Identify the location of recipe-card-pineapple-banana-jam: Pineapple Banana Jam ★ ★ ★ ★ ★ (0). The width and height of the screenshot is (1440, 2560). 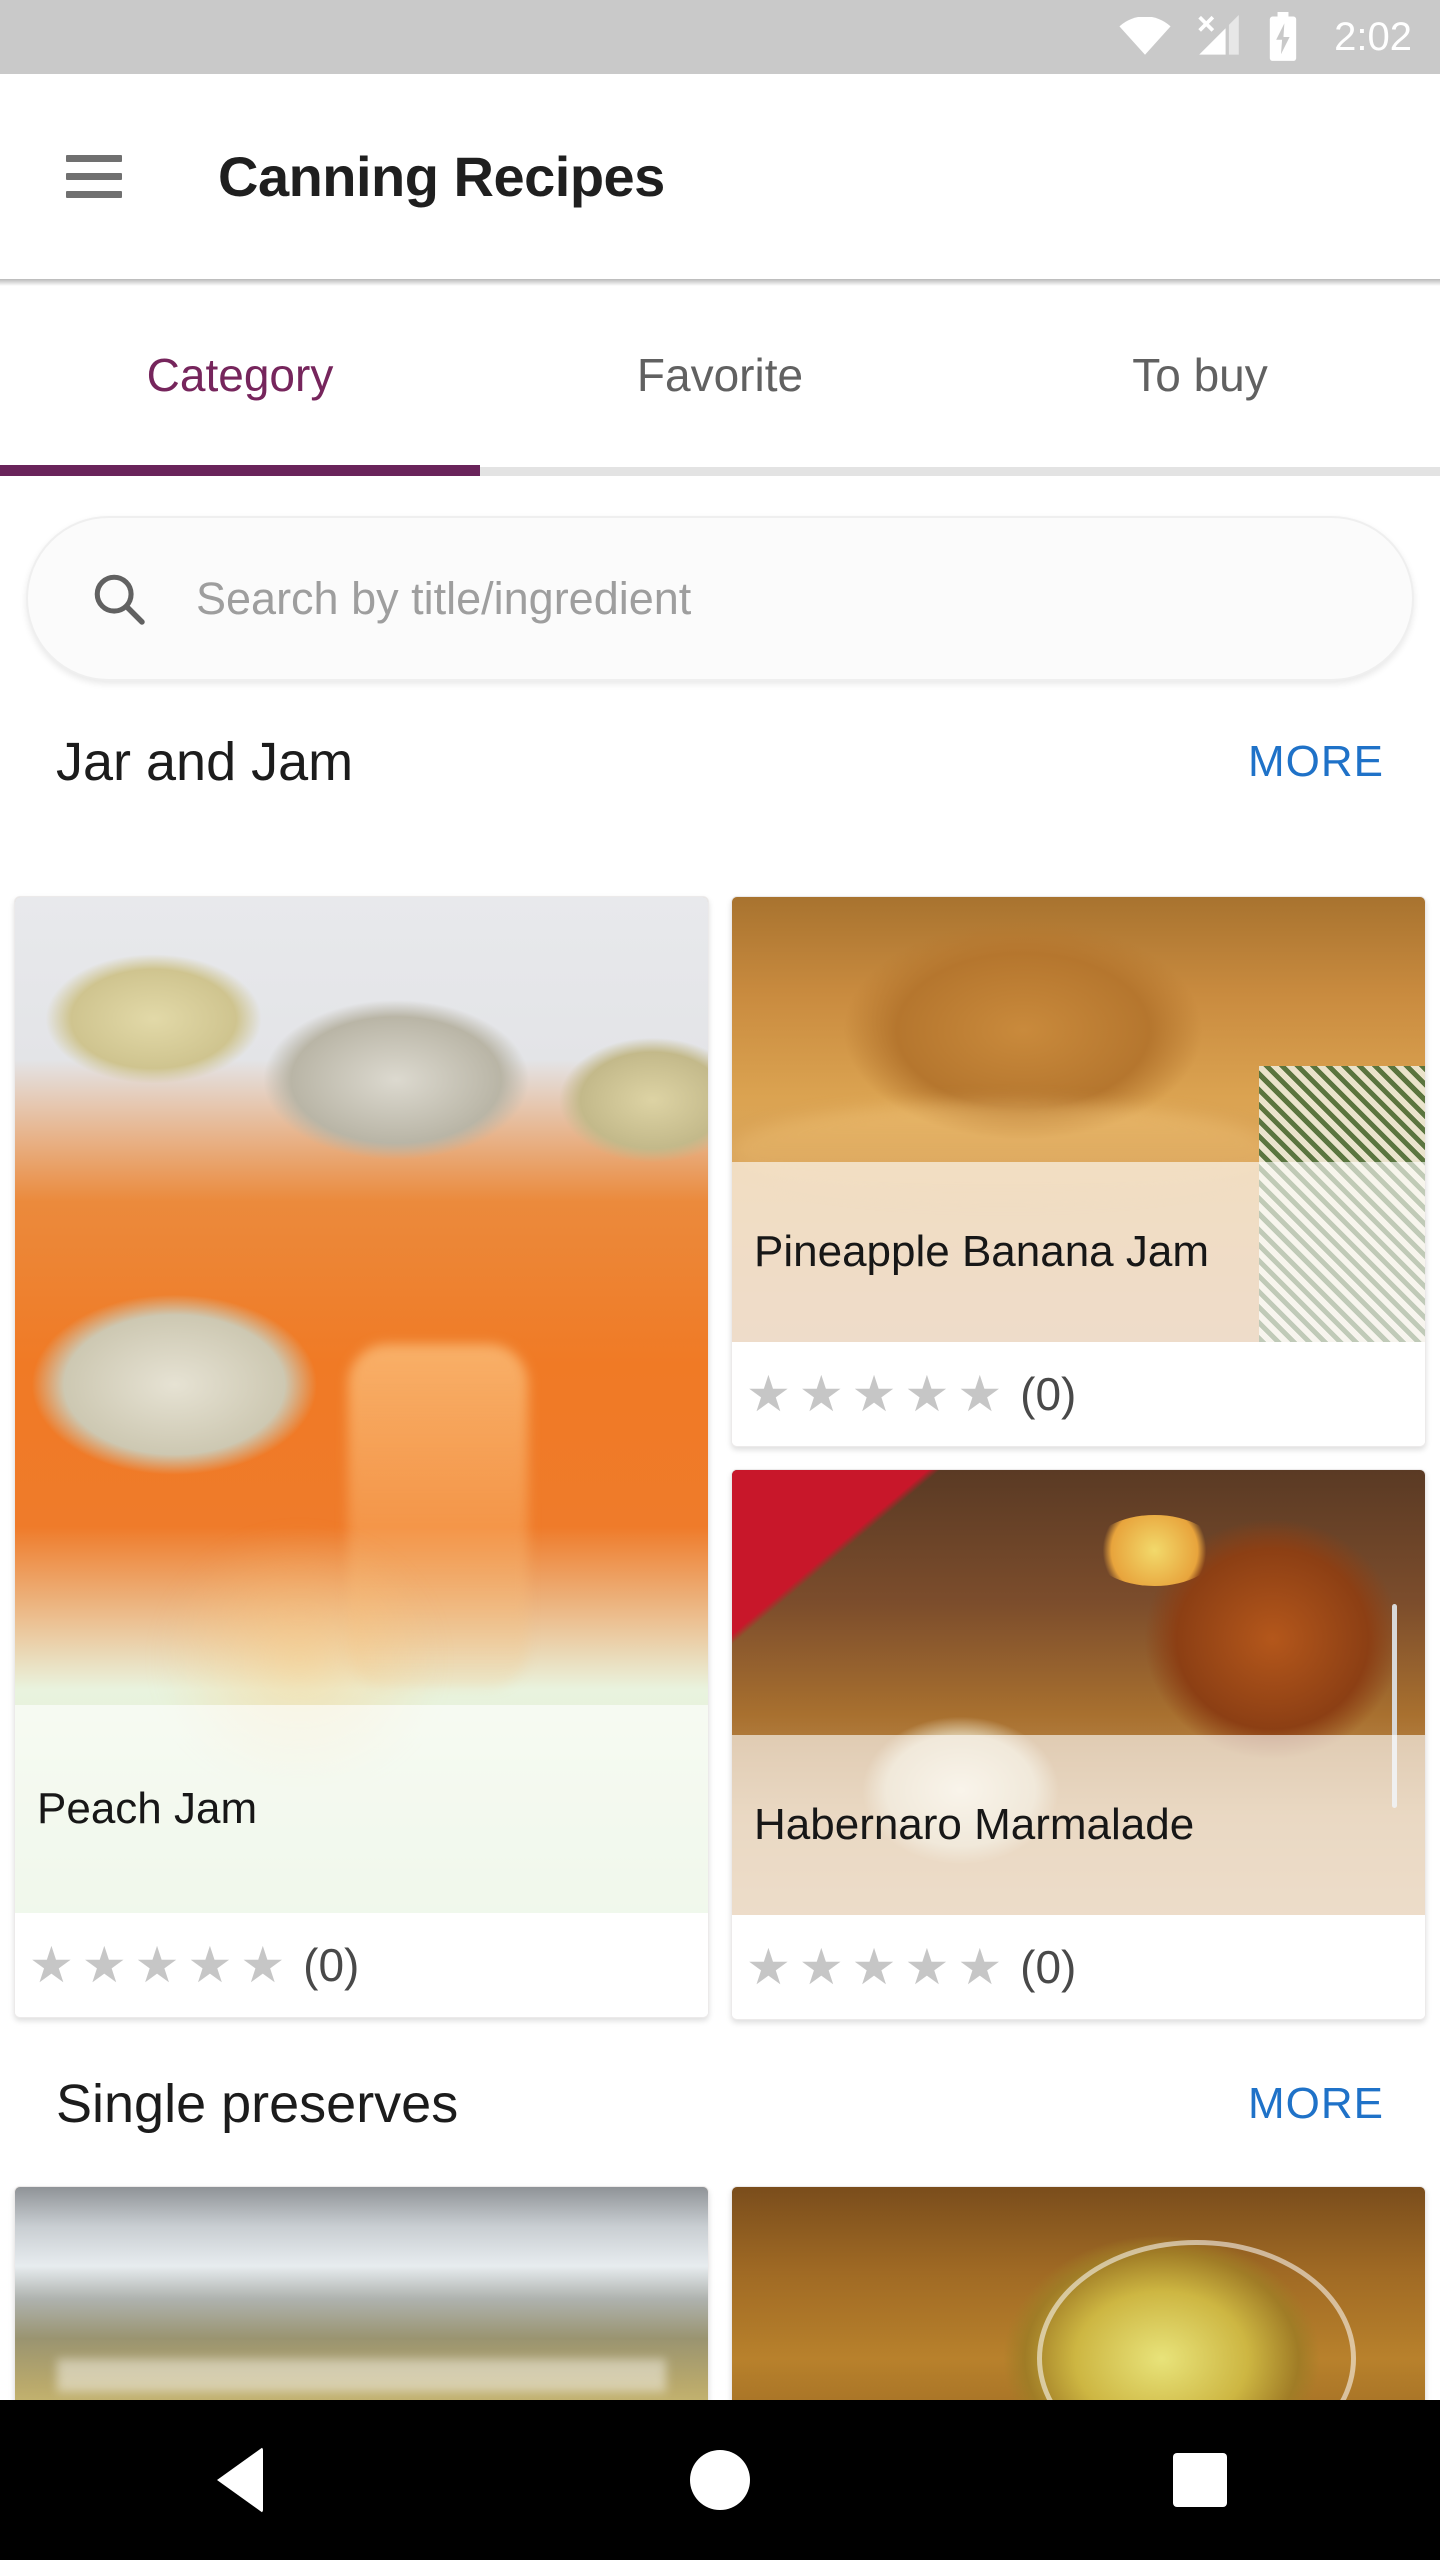
(1078, 1171).